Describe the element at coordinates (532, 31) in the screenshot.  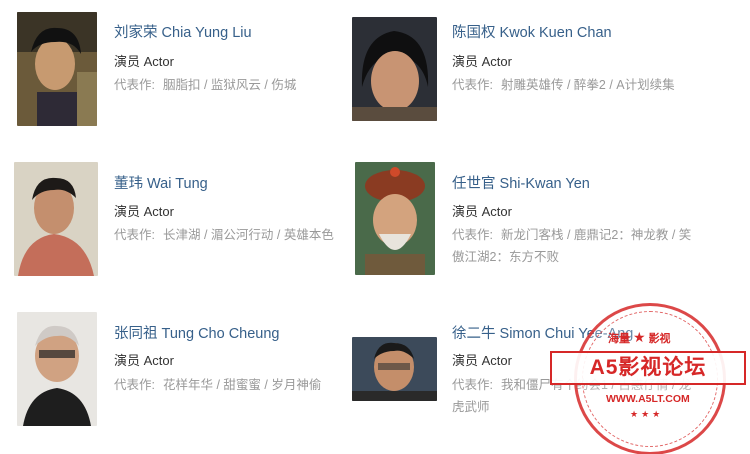
I see `actor-name-link: 陈国权 Kwok Kuen Chan` at that location.